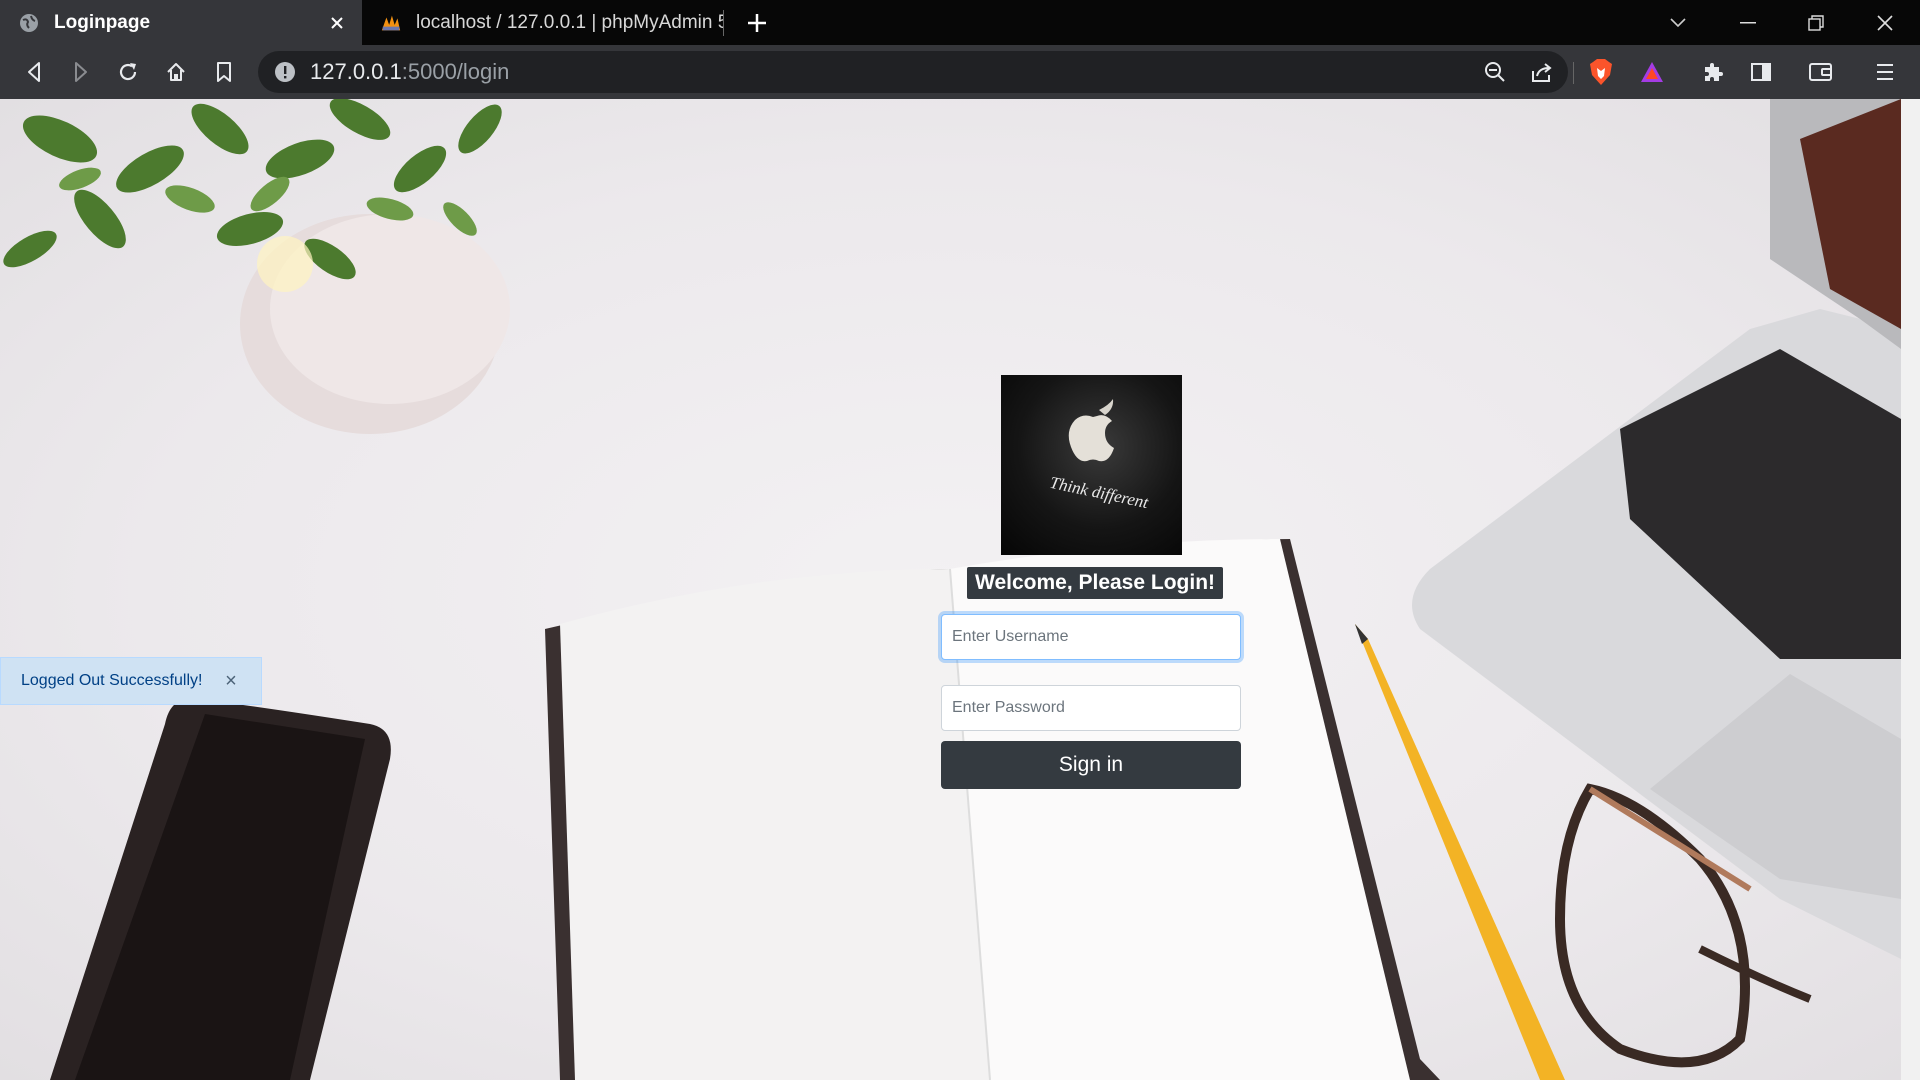 This screenshot has width=1920, height=1080. Describe the element at coordinates (1821, 72) in the screenshot. I see `wallet-icon` at that location.